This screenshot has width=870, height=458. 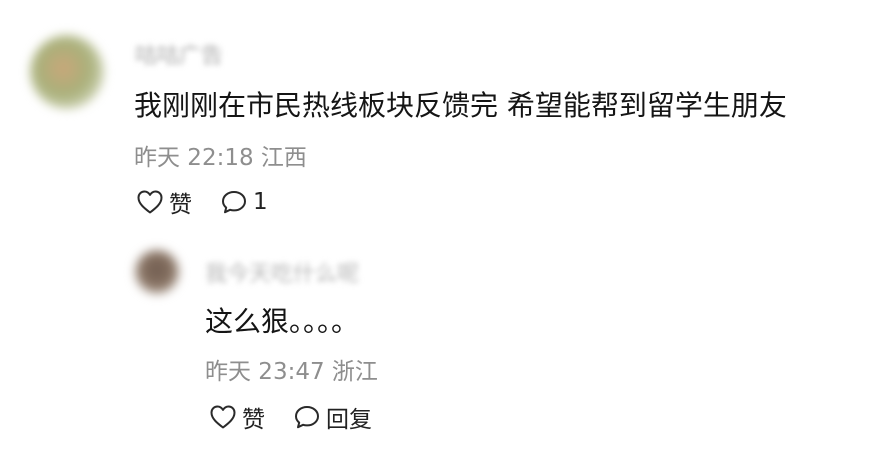 What do you see at coordinates (354, 372) in the screenshot?
I see `reply-location: 浙江` at bounding box center [354, 372].